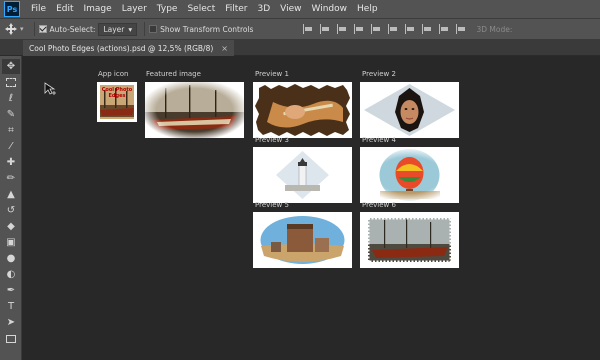 The height and width of the screenshot is (360, 600). Describe the element at coordinates (117, 93) in the screenshot. I see `app-icon-title: Cool Photo Edges` at that location.